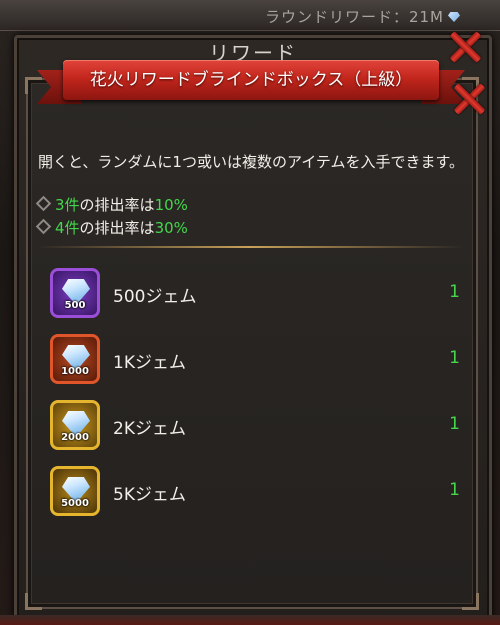 The height and width of the screenshot is (625, 500). Describe the element at coordinates (75, 491) in the screenshot. I see `gem-5000-icon: 5000` at that location.